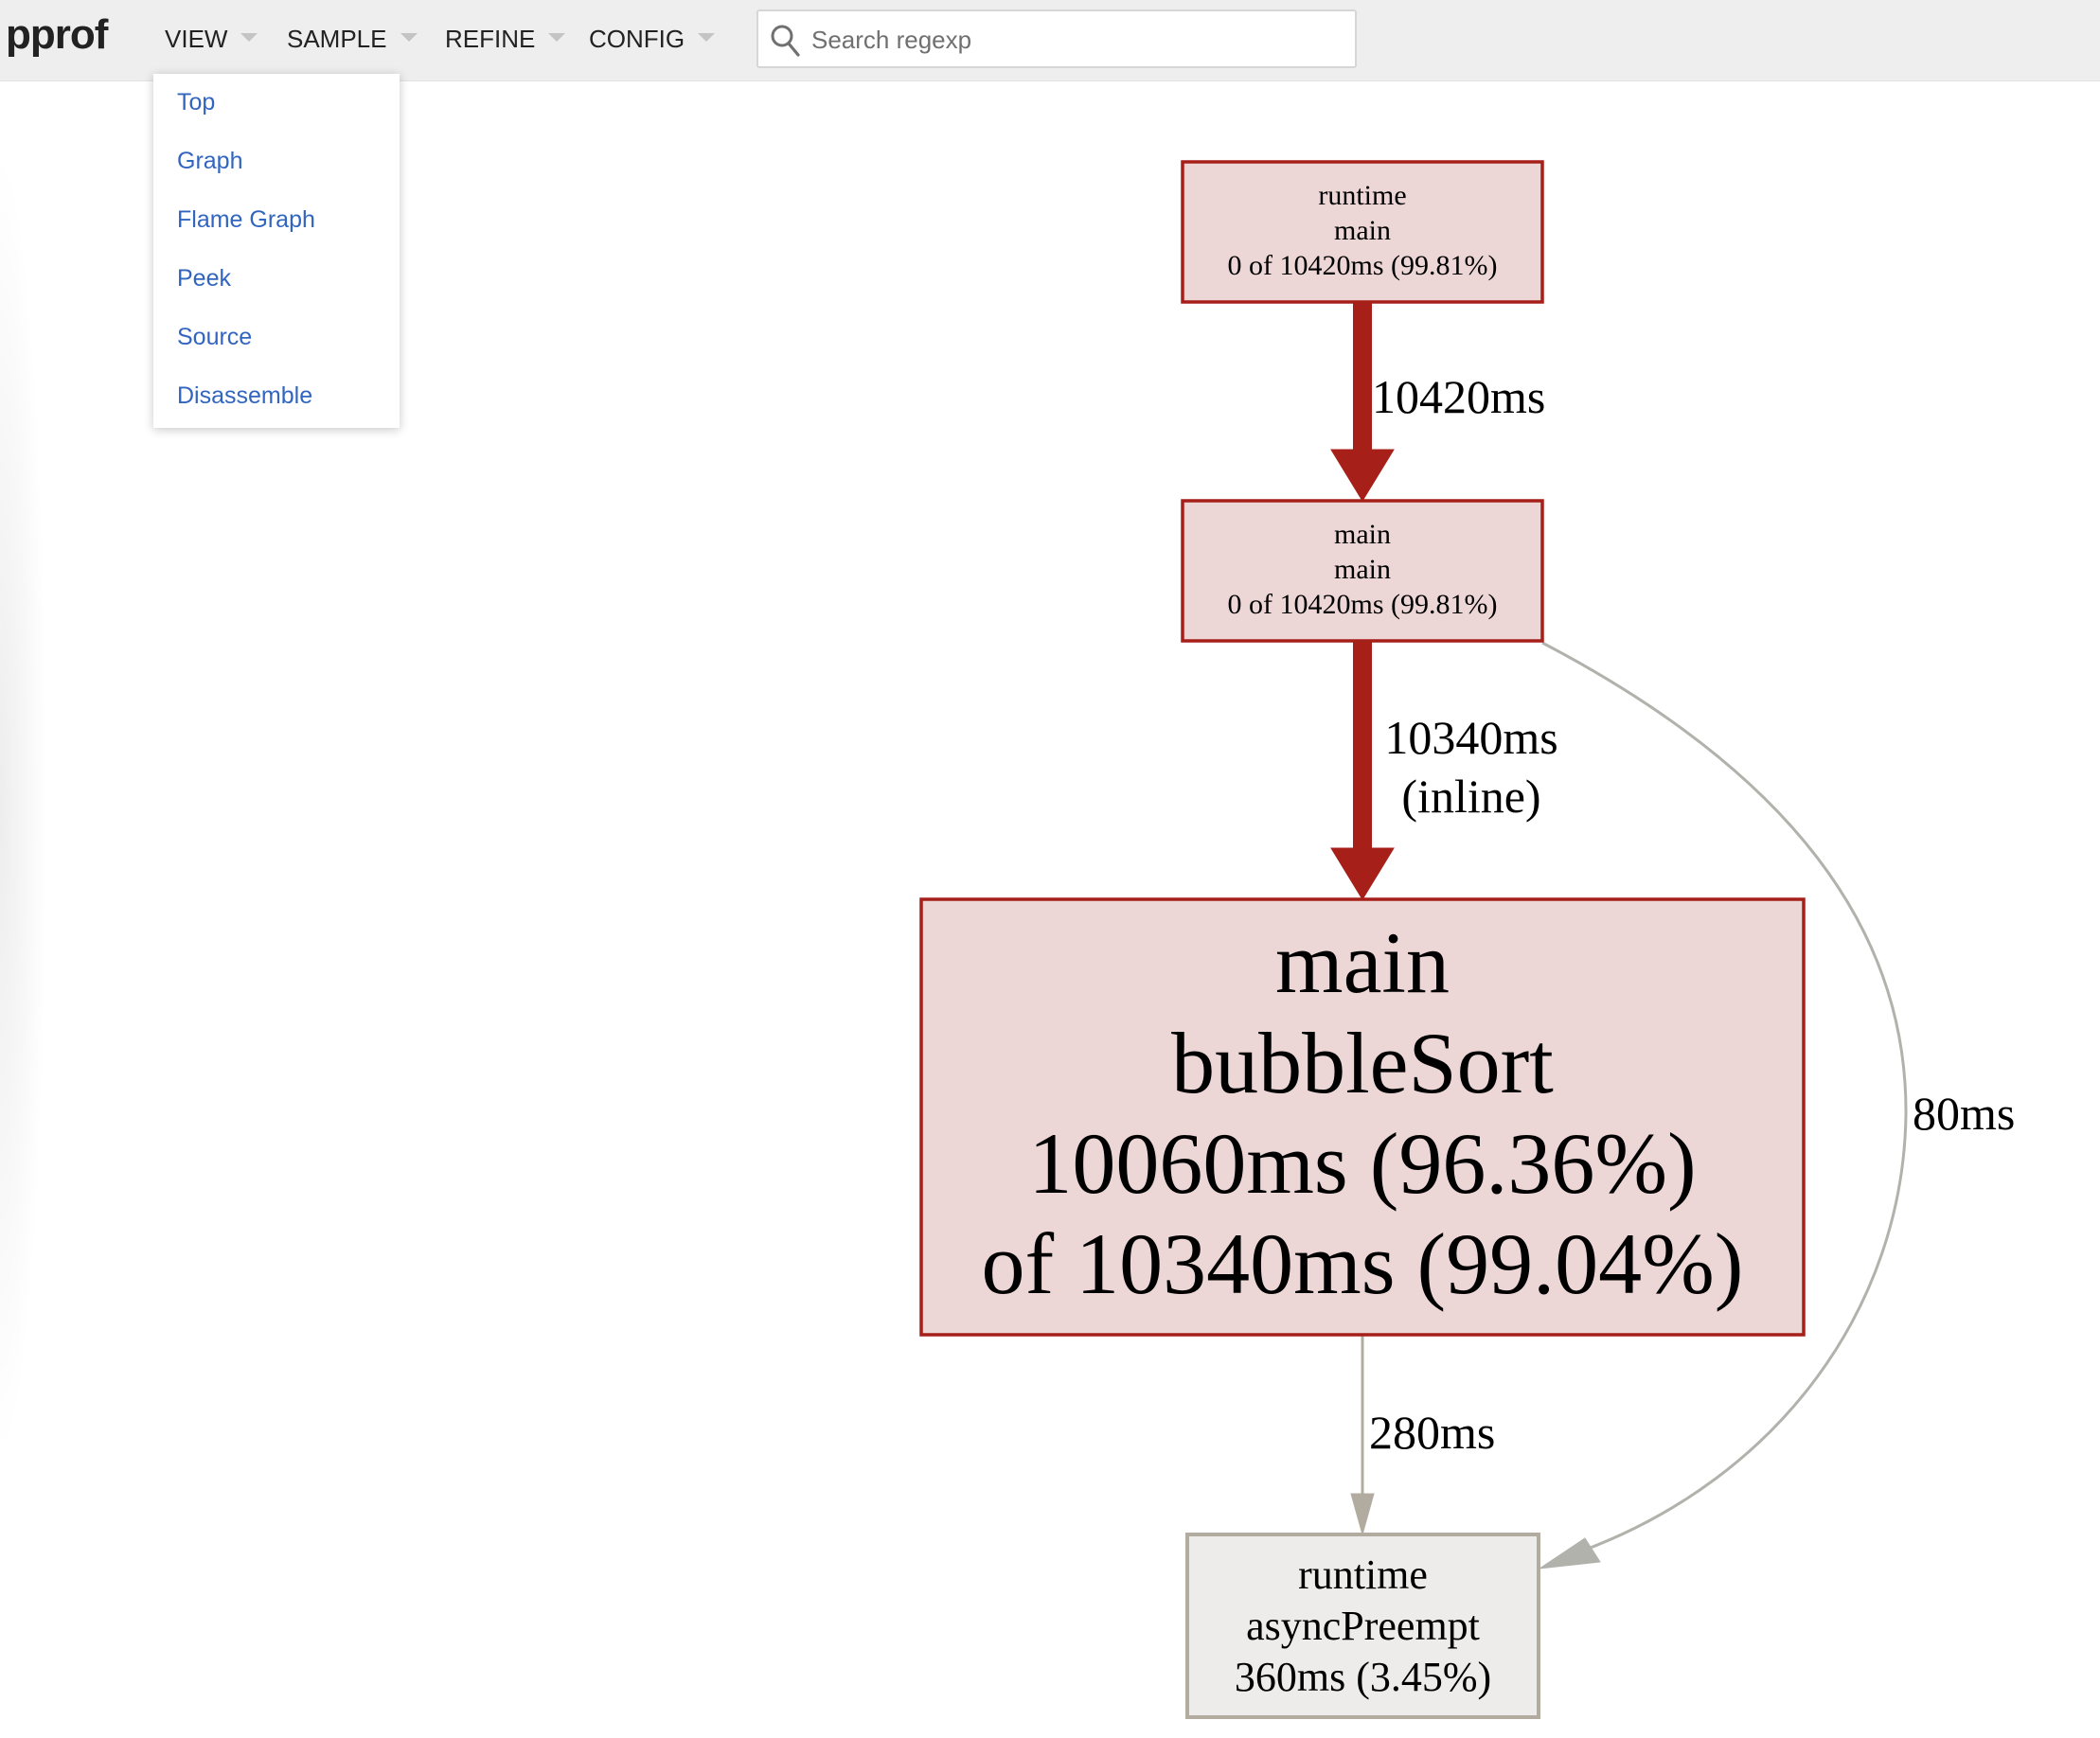 This screenshot has height=1738, width=2100. What do you see at coordinates (1362, 1163) in the screenshot?
I see `node-label-line: 10060ms (96.36%)` at bounding box center [1362, 1163].